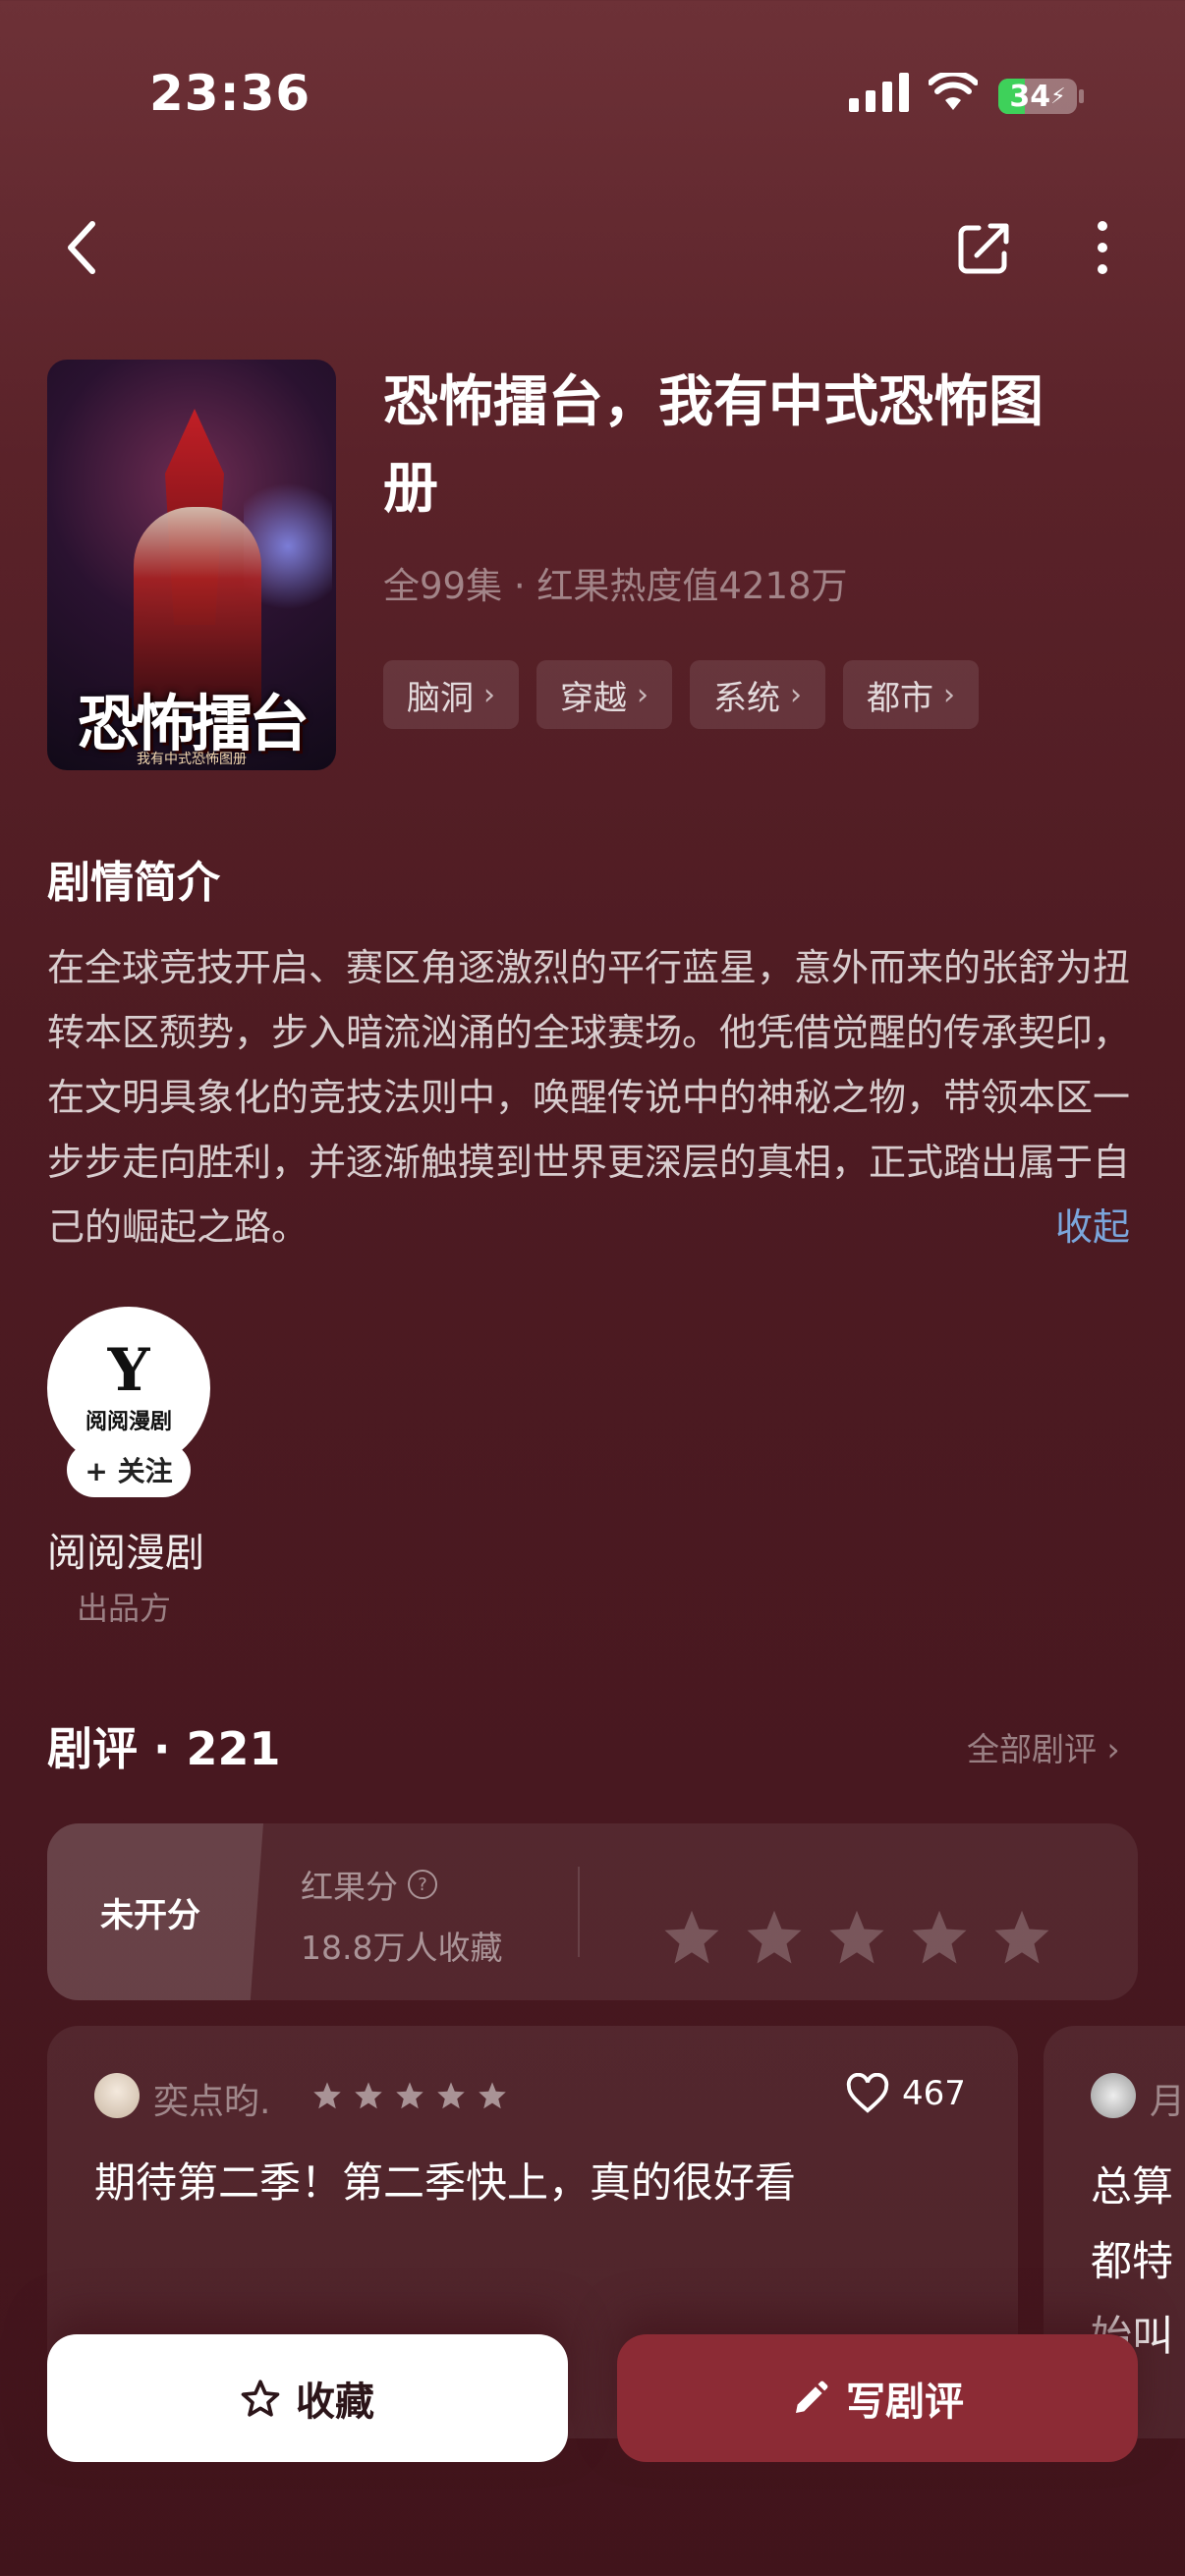 This screenshot has width=1185, height=2576. Describe the element at coordinates (747, 698) in the screenshot. I see `tag-label: 系统` at that location.